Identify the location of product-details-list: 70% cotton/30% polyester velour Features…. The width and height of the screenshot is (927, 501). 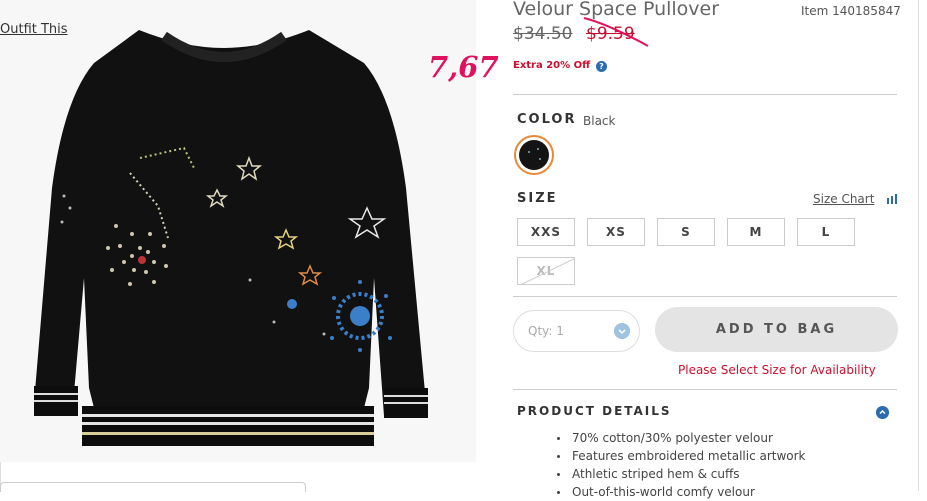
(681, 465).